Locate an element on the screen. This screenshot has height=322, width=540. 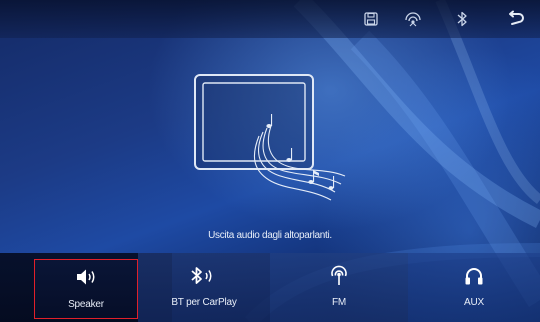
speaker-source-label: Speaker is located at coordinates (86, 304).